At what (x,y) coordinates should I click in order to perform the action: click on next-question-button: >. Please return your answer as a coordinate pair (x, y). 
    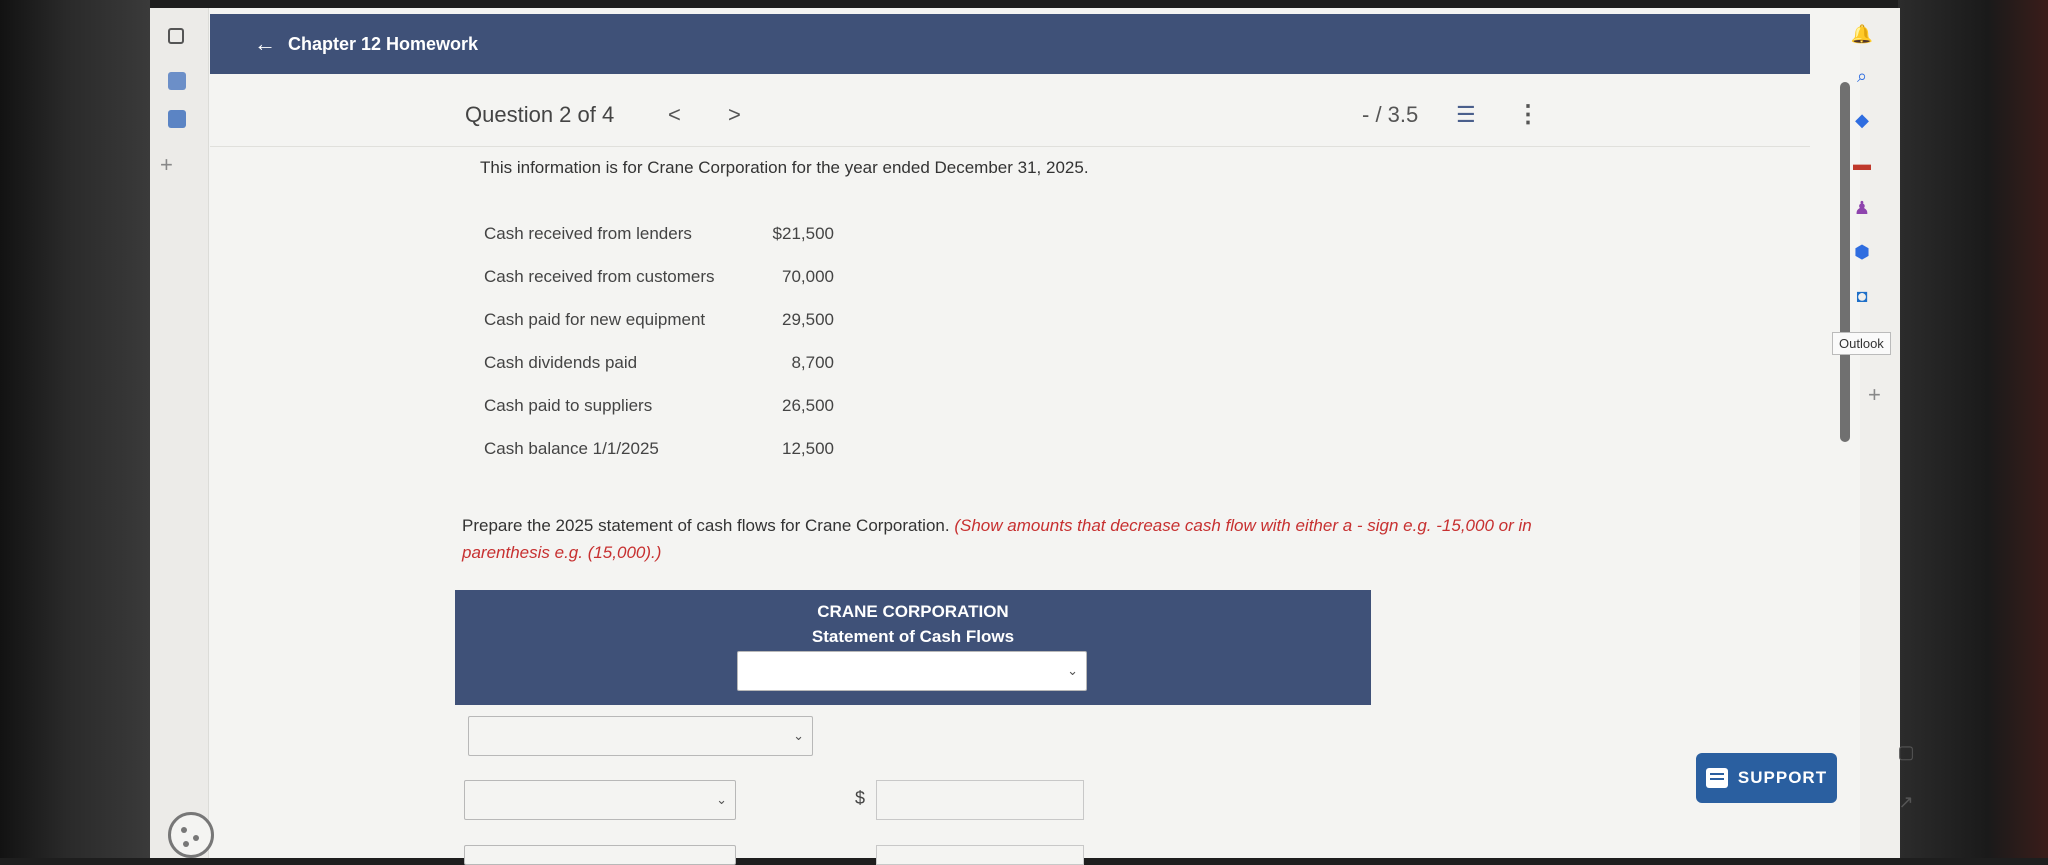
    Looking at the image, I should click on (734, 115).